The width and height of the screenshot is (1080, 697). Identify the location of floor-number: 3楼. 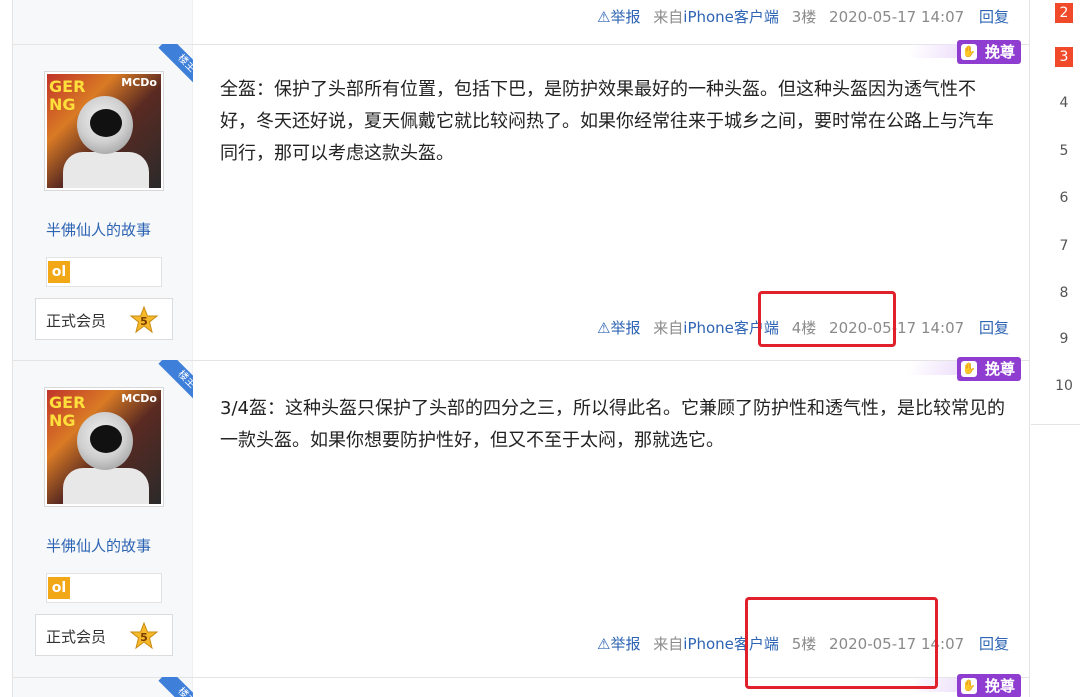
(804, 17).